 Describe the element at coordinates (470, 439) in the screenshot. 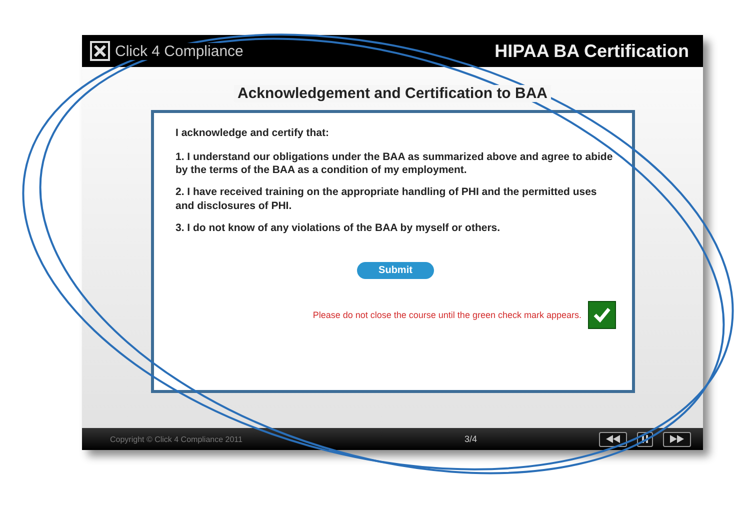

I see `page-counter: 3/4` at that location.